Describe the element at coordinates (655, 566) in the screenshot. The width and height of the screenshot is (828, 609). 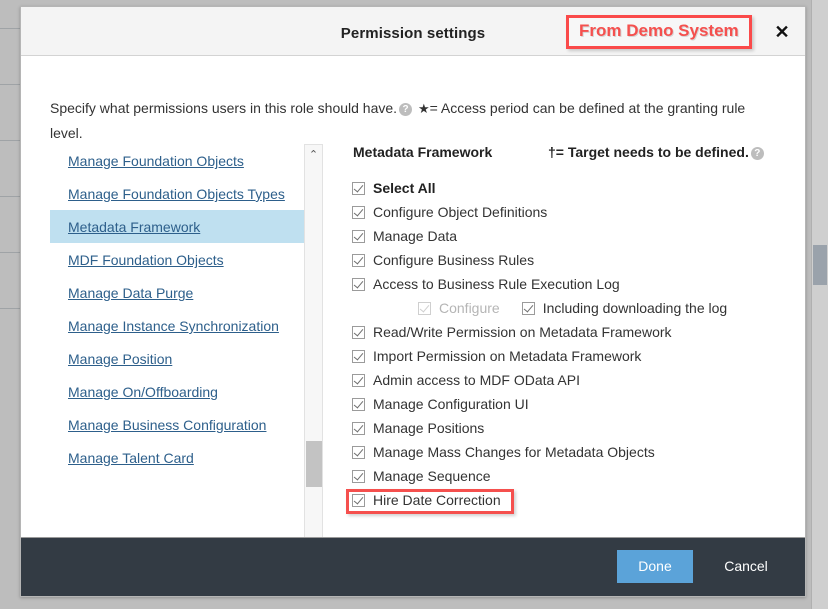
I see `done-button: Done` at that location.